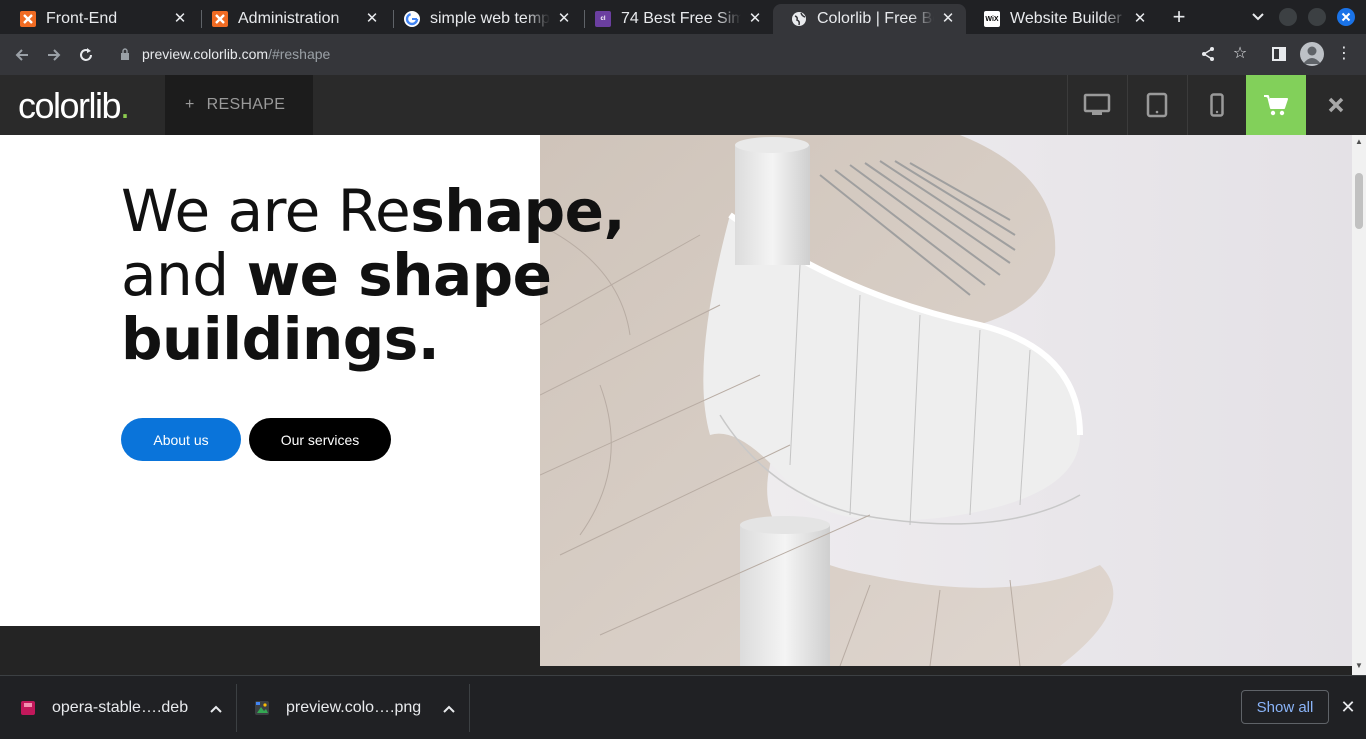  I want to click on hero-heading: We are Reshape, and we shape buildings., so click(373, 275).